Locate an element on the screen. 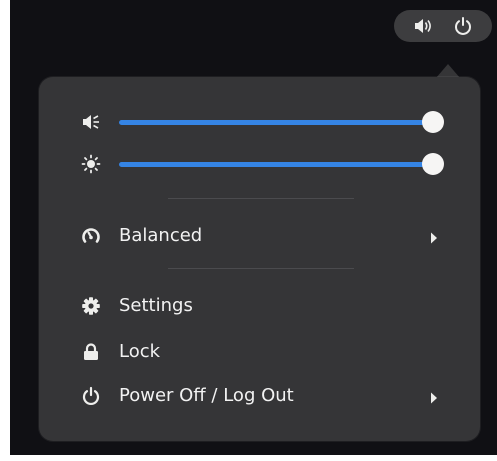 This screenshot has width=497, height=461. power-mode-label: Balanced is located at coordinates (161, 235).